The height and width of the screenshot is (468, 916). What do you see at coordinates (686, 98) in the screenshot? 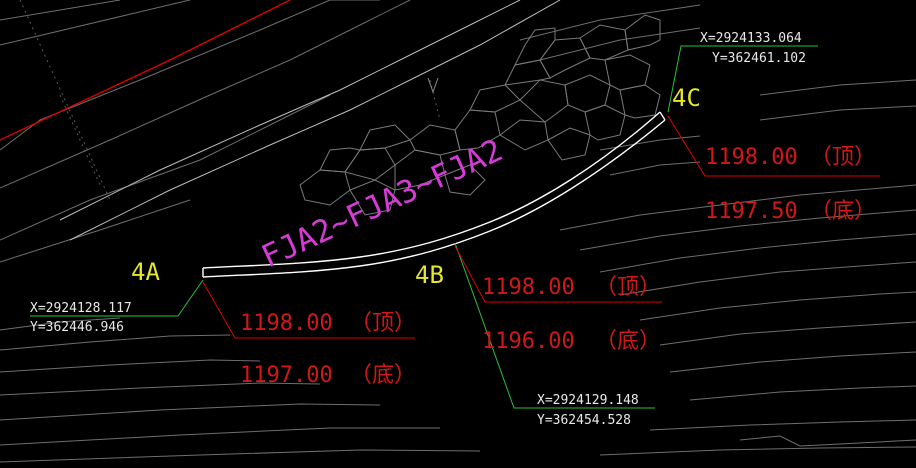
I see `point-label-4C: 4C` at bounding box center [686, 98].